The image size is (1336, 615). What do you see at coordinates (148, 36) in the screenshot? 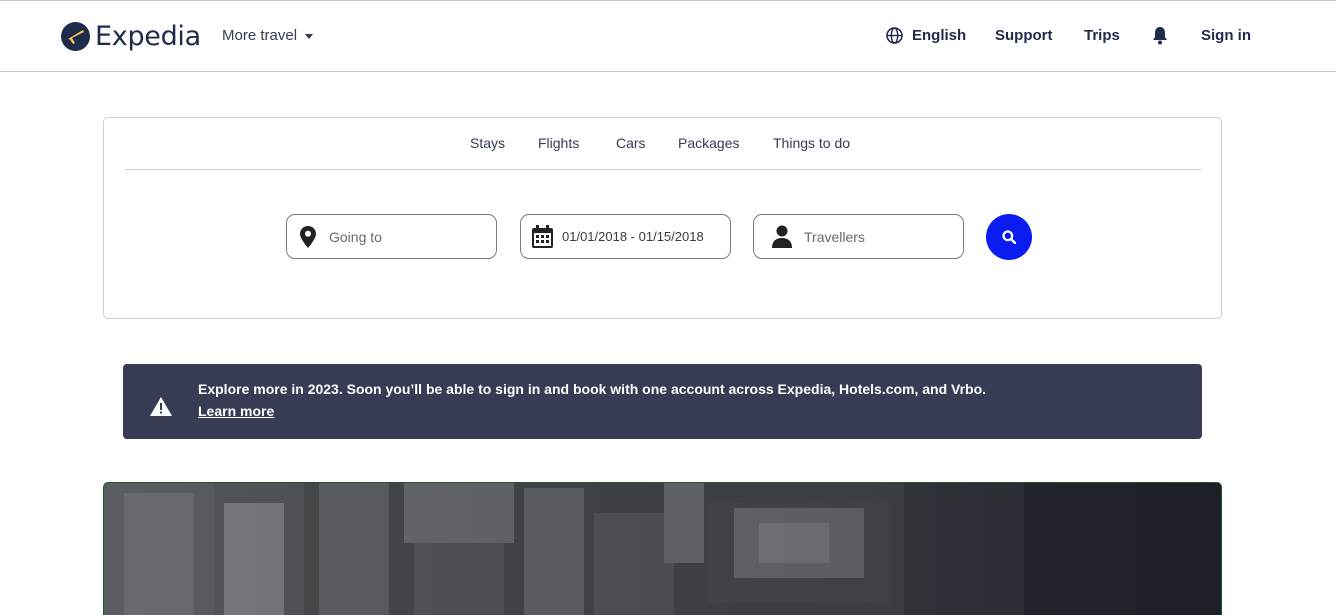
I see `brand-name: Expedia` at bounding box center [148, 36].